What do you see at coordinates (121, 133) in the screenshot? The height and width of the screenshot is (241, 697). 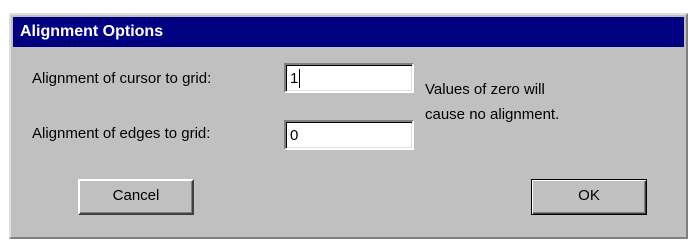 I see `edges-alignment-label: Alignment of edges to grid:` at bounding box center [121, 133].